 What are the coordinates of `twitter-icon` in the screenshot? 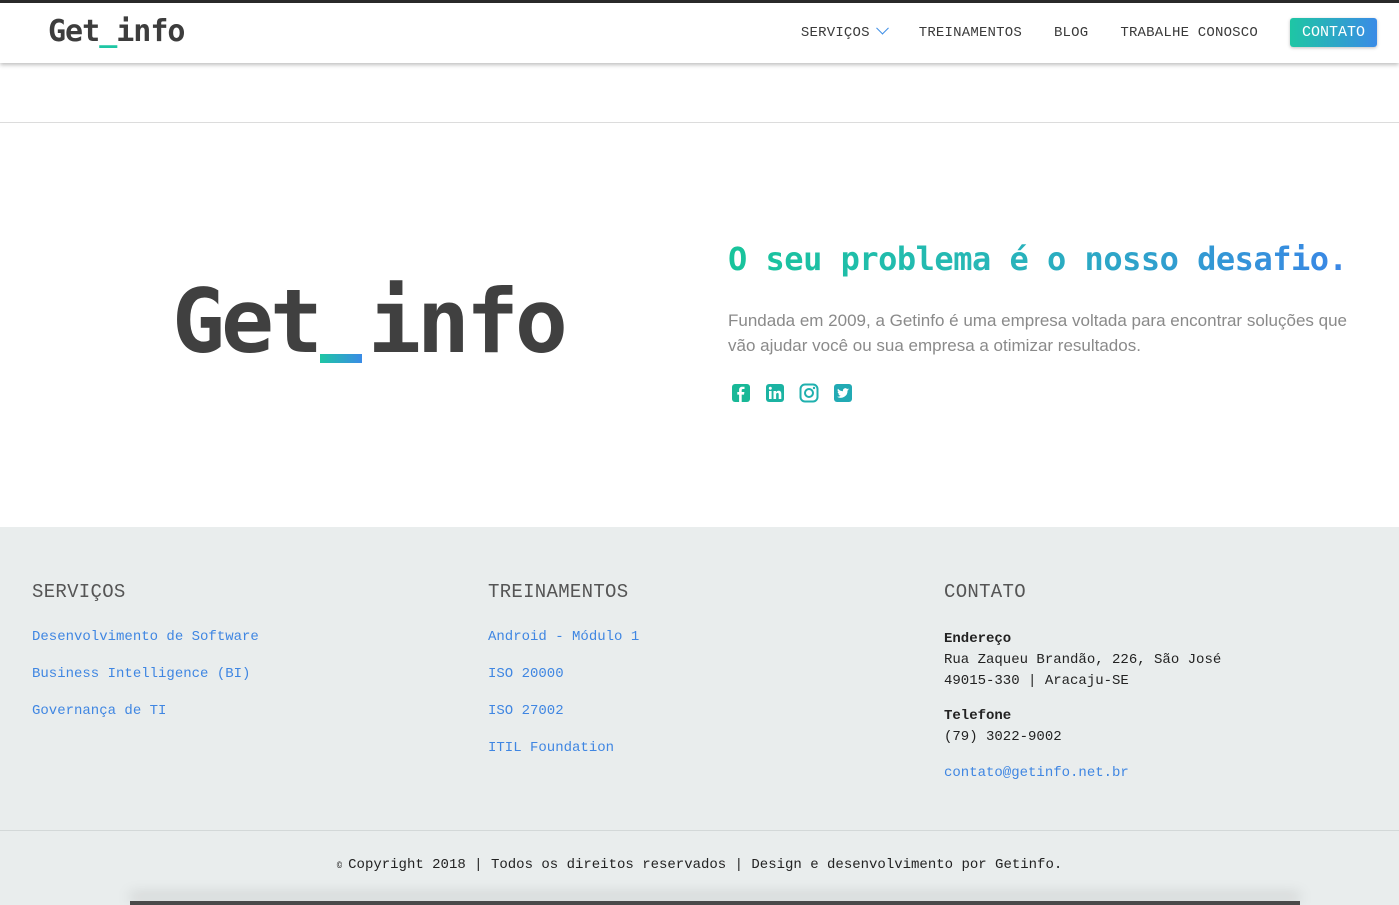 It's located at (843, 393).